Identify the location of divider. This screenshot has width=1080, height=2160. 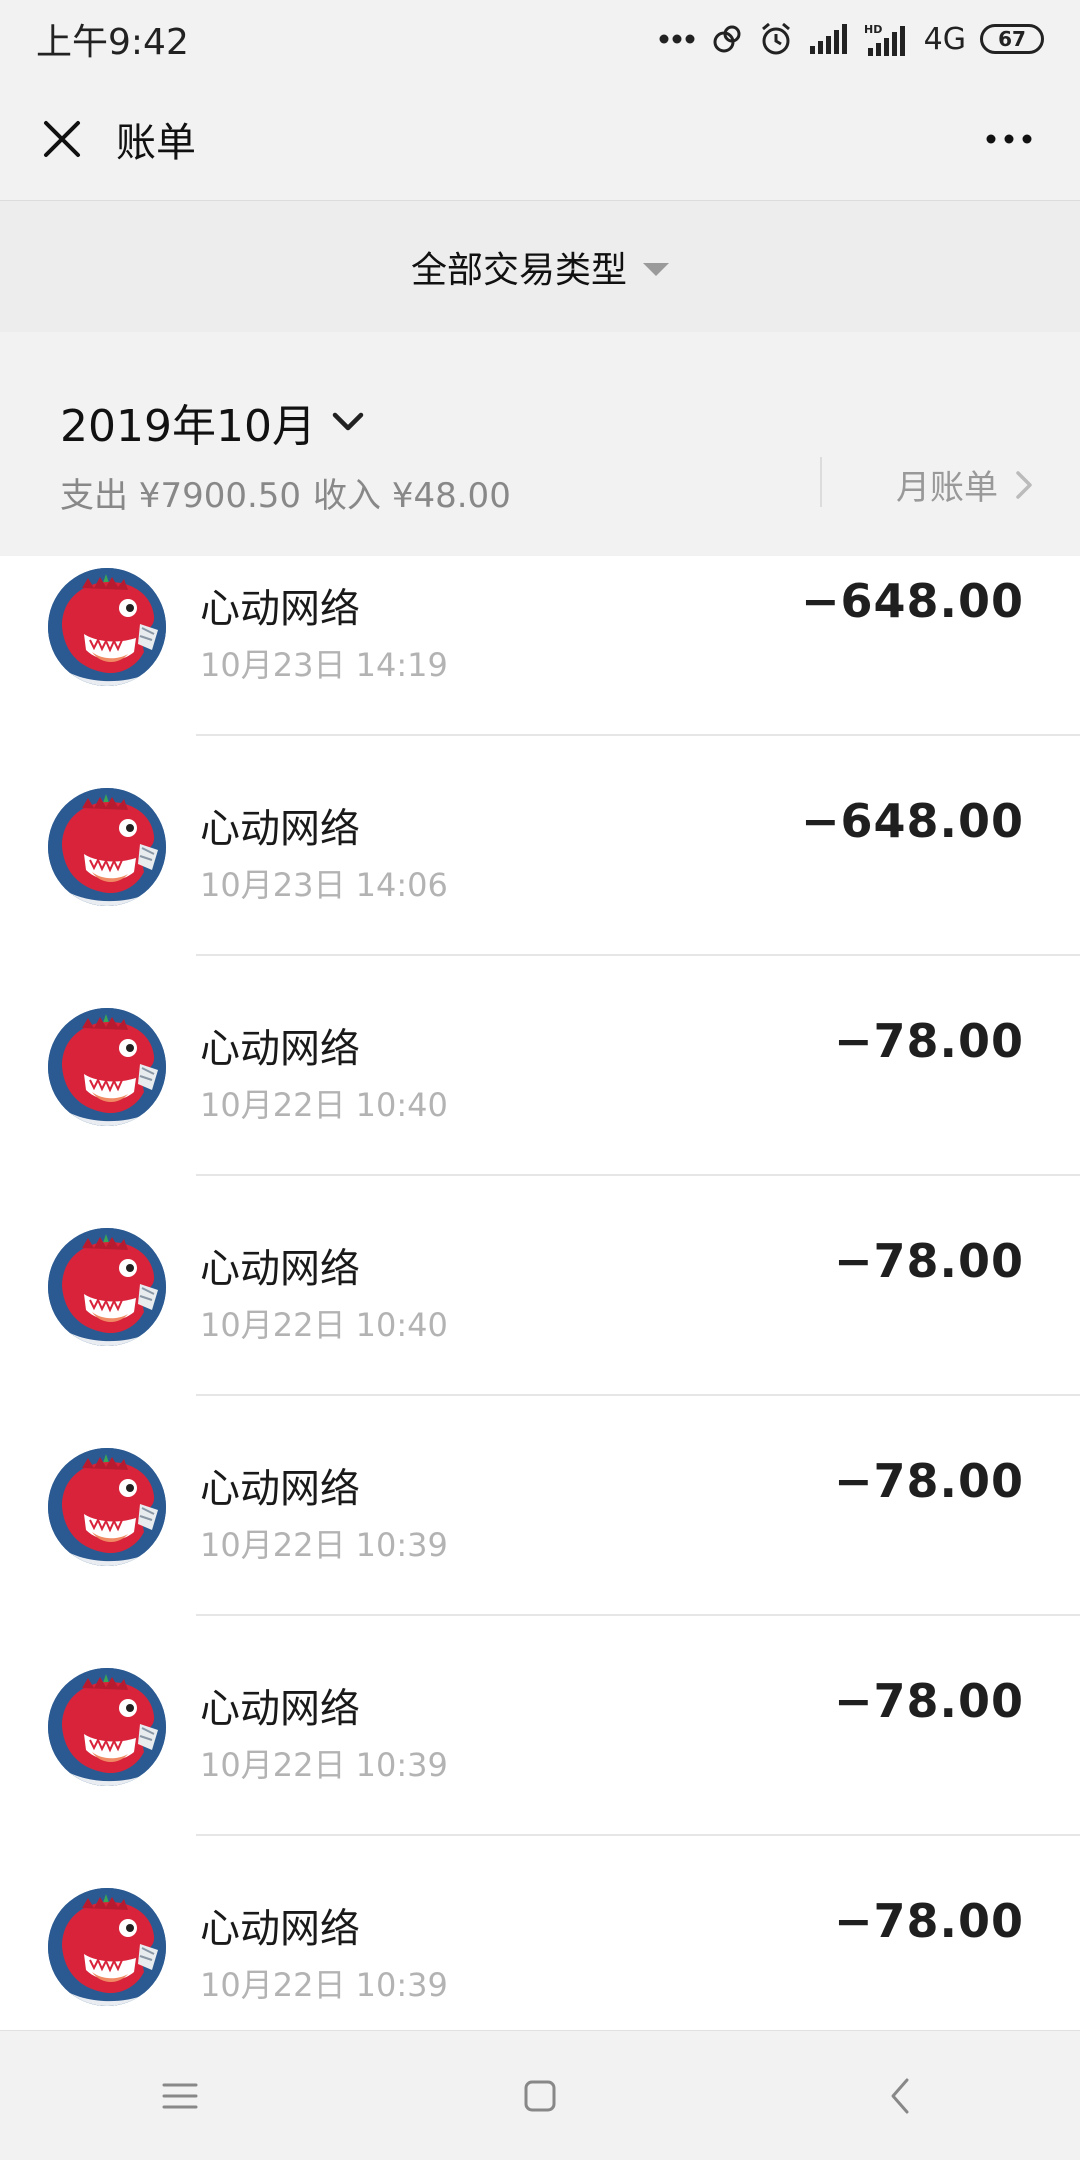
(821, 482).